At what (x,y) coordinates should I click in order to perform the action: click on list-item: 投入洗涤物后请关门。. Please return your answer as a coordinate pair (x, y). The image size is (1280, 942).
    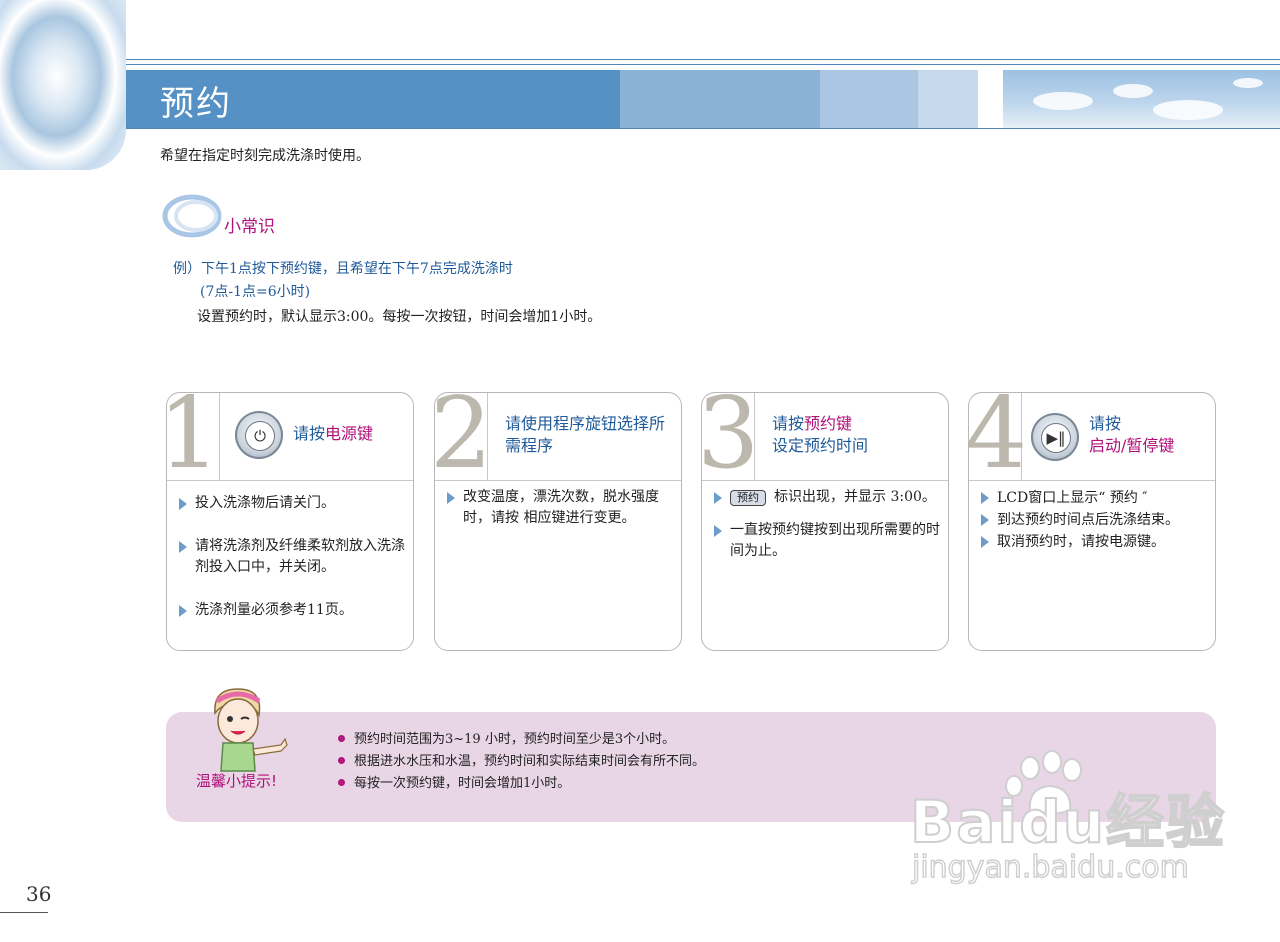
    Looking at the image, I should click on (294, 503).